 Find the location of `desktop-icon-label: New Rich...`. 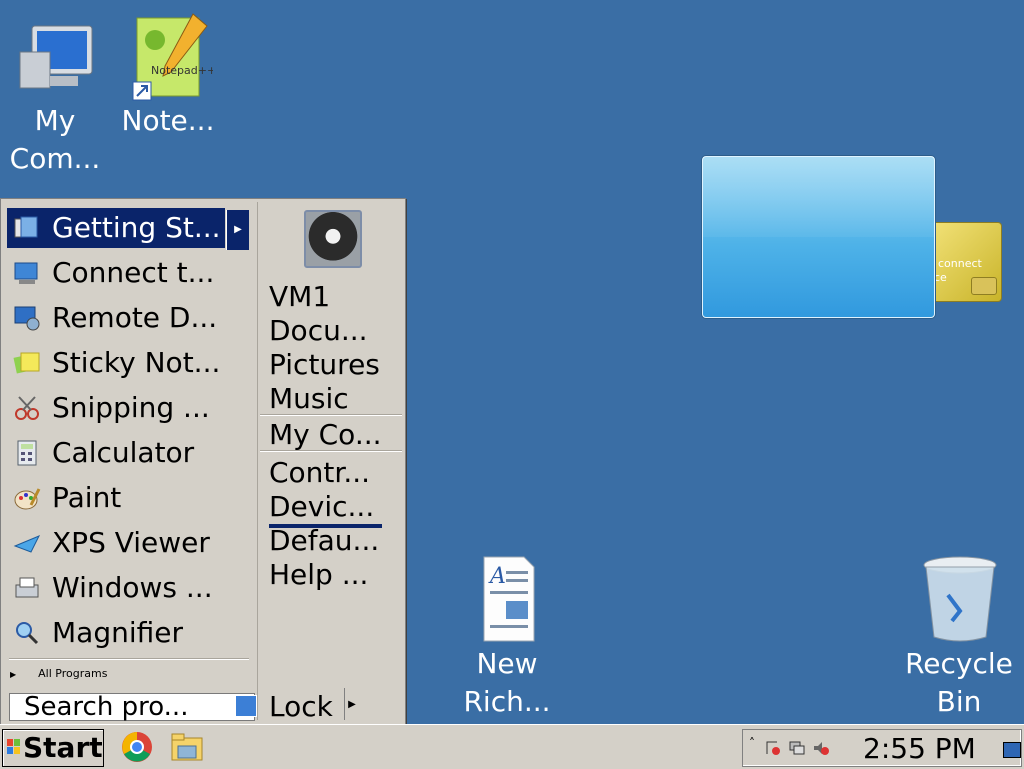

desktop-icon-label: New Rich... is located at coordinates (507, 682).